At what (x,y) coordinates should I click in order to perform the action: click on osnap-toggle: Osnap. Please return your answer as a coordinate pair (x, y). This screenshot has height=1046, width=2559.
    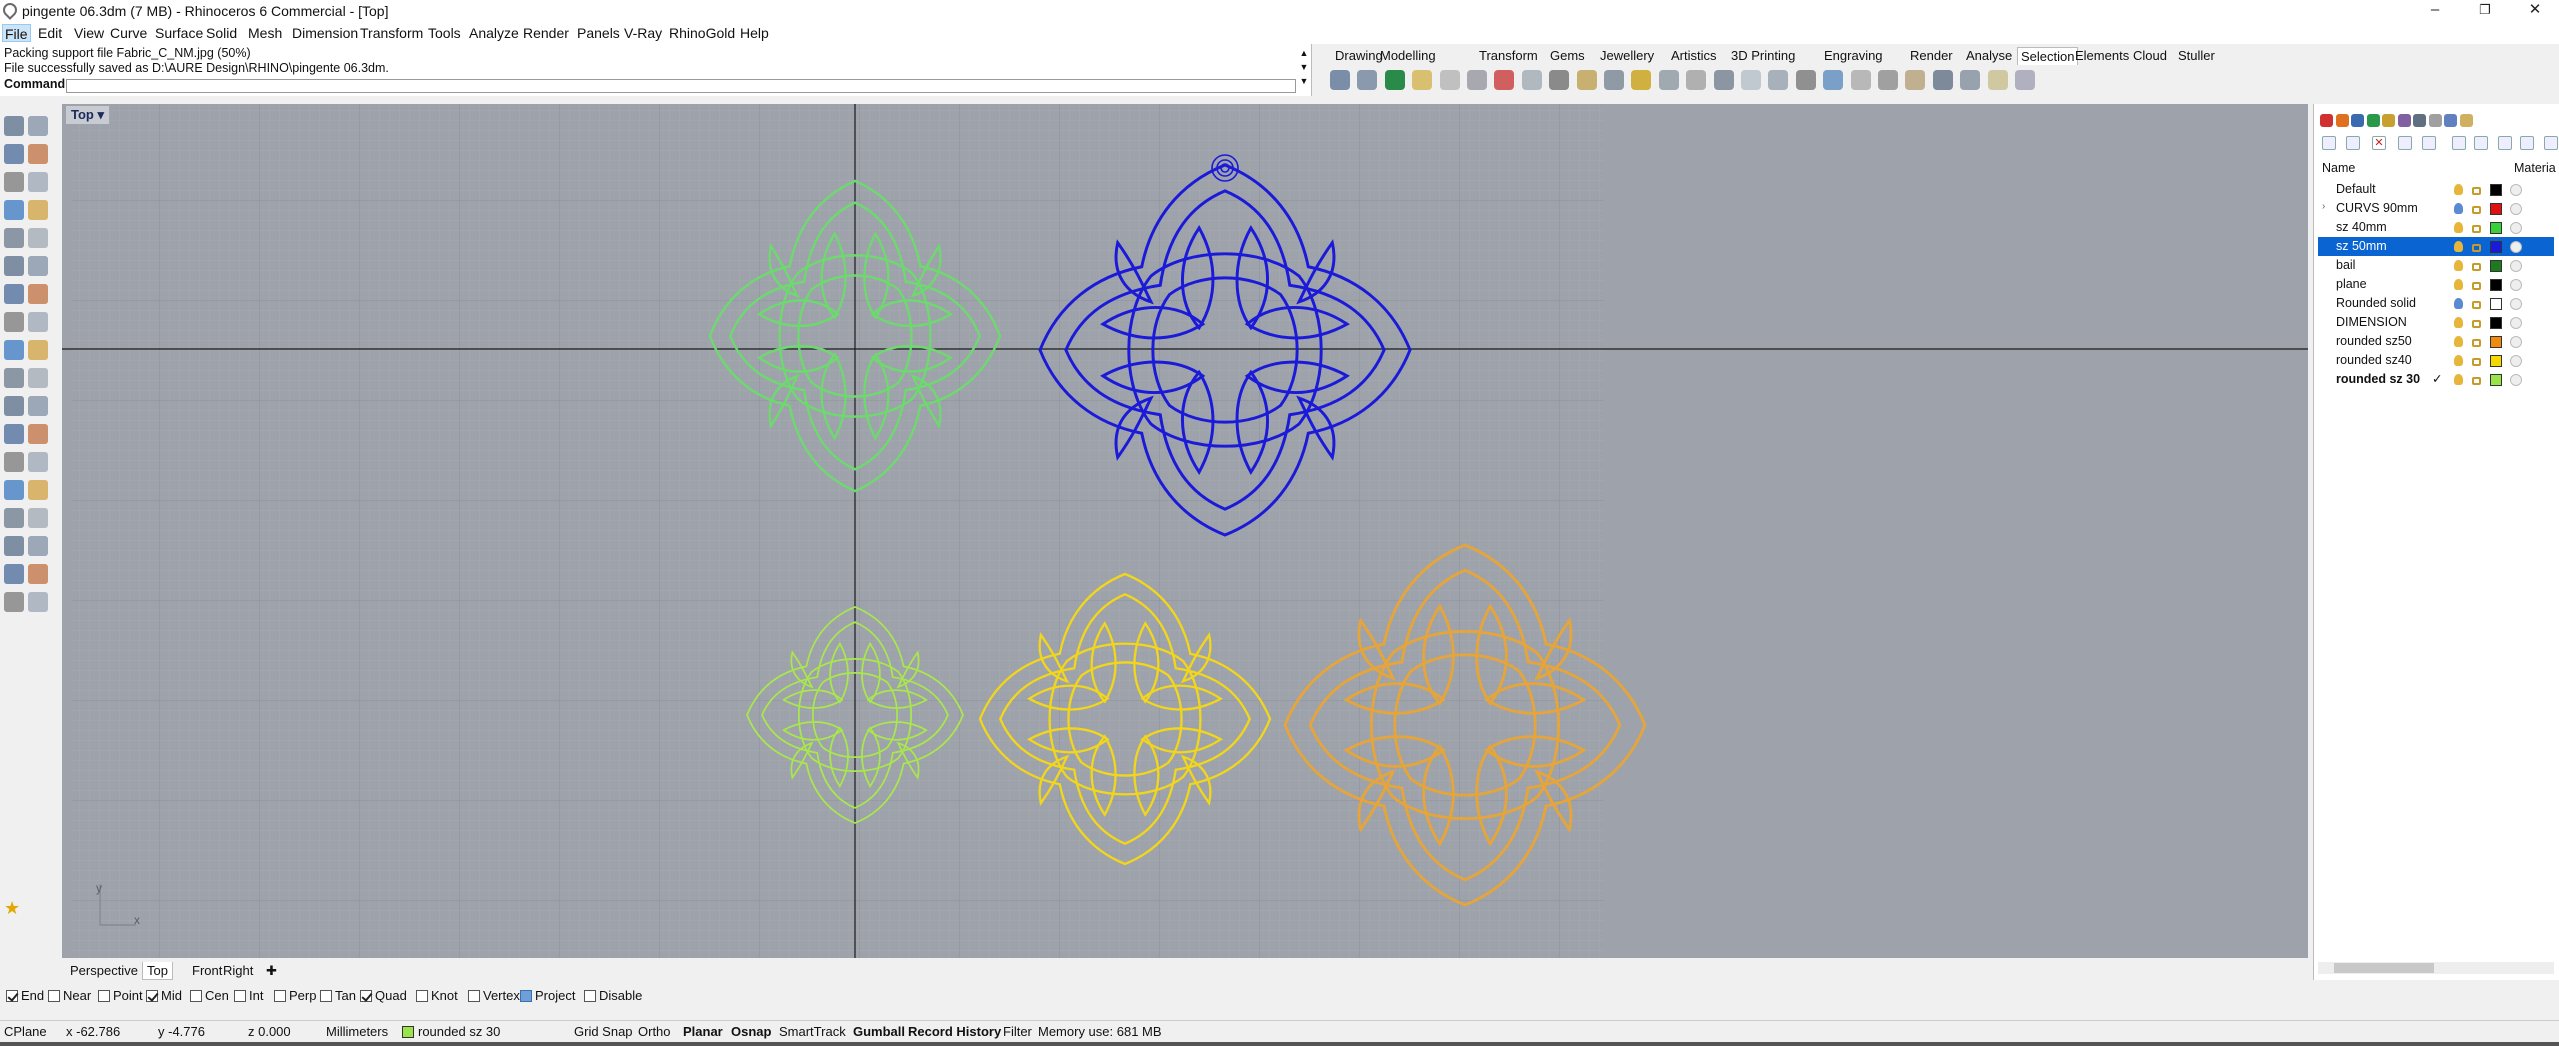
    Looking at the image, I should click on (751, 1031).